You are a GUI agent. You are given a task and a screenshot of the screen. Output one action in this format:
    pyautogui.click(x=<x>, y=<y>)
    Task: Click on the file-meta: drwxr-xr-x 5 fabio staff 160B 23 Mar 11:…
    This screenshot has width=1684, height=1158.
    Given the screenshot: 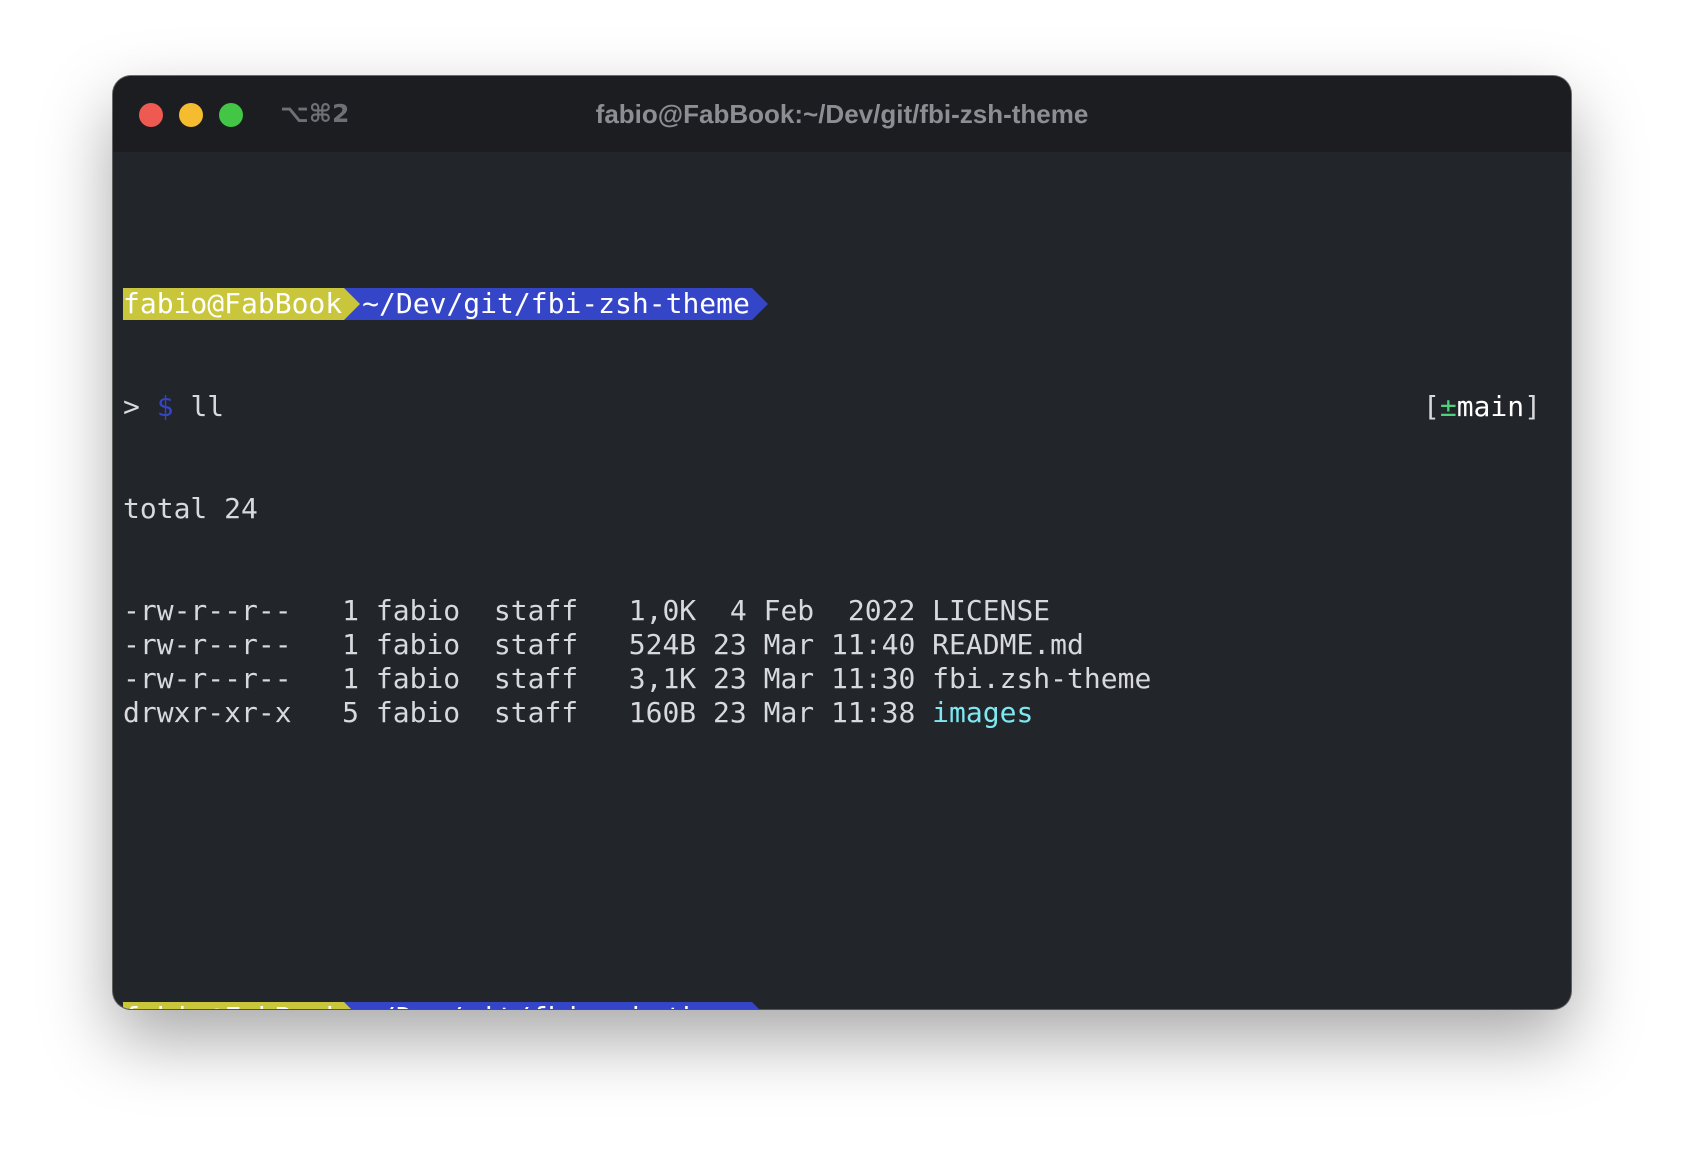 What is the action you would take?
    pyautogui.click(x=528, y=712)
    